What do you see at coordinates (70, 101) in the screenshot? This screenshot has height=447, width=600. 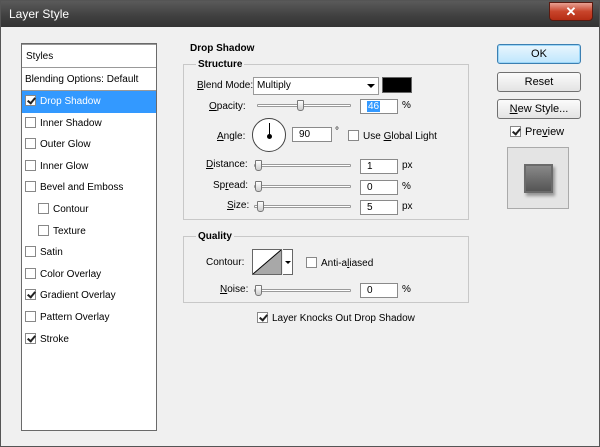 I see `styles-item-label: Drop Shadow` at bounding box center [70, 101].